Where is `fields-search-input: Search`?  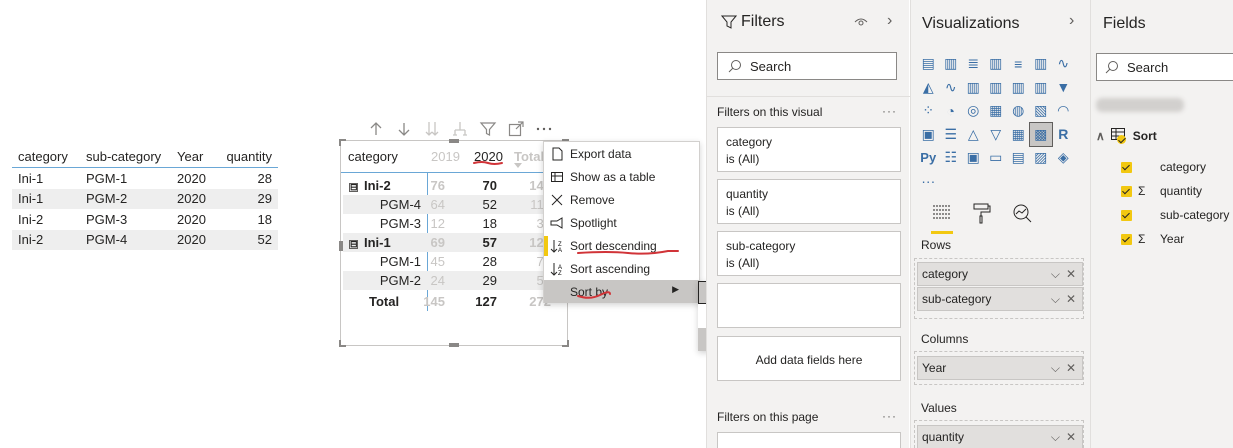
fields-search-input: Search is located at coordinates (1164, 67).